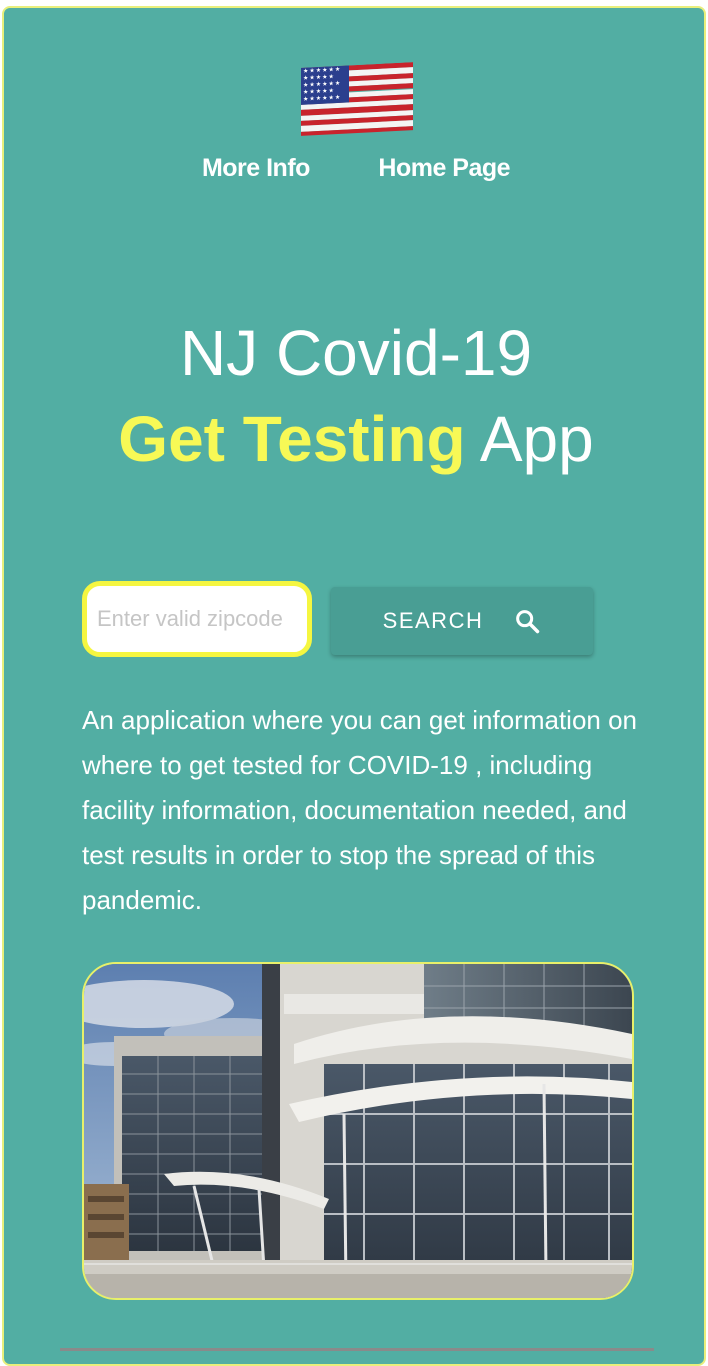 Image resolution: width=708 pixels, height=1366 pixels. Describe the element at coordinates (197, 619) in the screenshot. I see `zipcode-input` at that location.